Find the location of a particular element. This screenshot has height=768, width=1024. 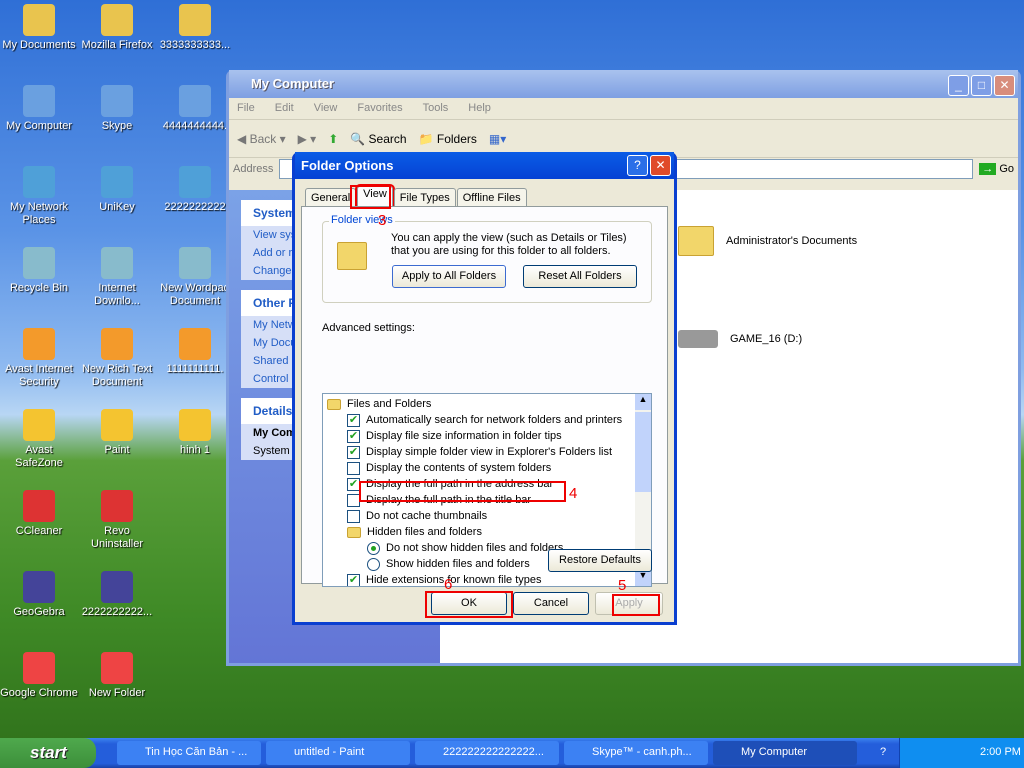

dialog-close-button: ✕ is located at coordinates (660, 165).